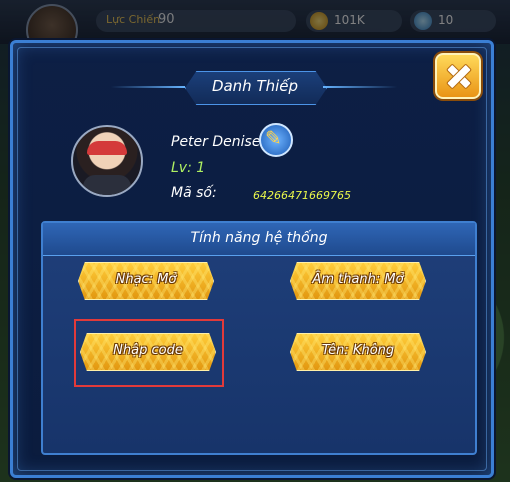  I want to click on music-toggle-button: Nhạc: Mở, so click(146, 281).